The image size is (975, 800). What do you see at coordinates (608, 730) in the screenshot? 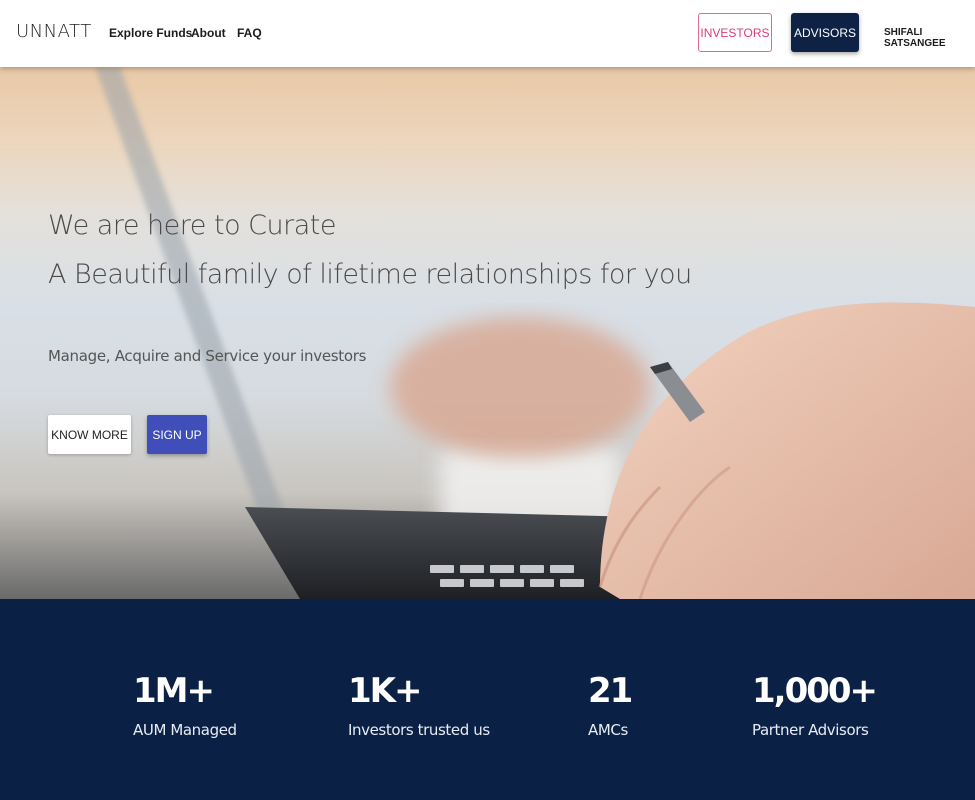
I see `stat-label: AMCs` at bounding box center [608, 730].